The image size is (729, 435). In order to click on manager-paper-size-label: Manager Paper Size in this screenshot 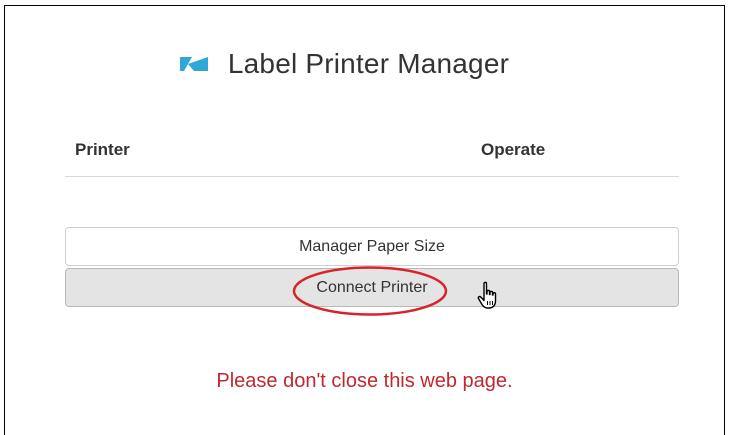, I will do `click(372, 246)`.